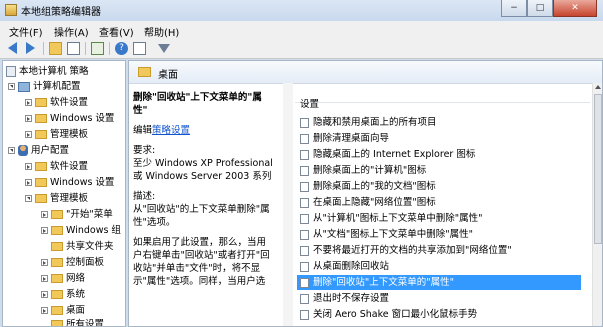  What do you see at coordinates (171, 130) in the screenshot?
I see `edit-policy-link: 策略设置` at bounding box center [171, 130].